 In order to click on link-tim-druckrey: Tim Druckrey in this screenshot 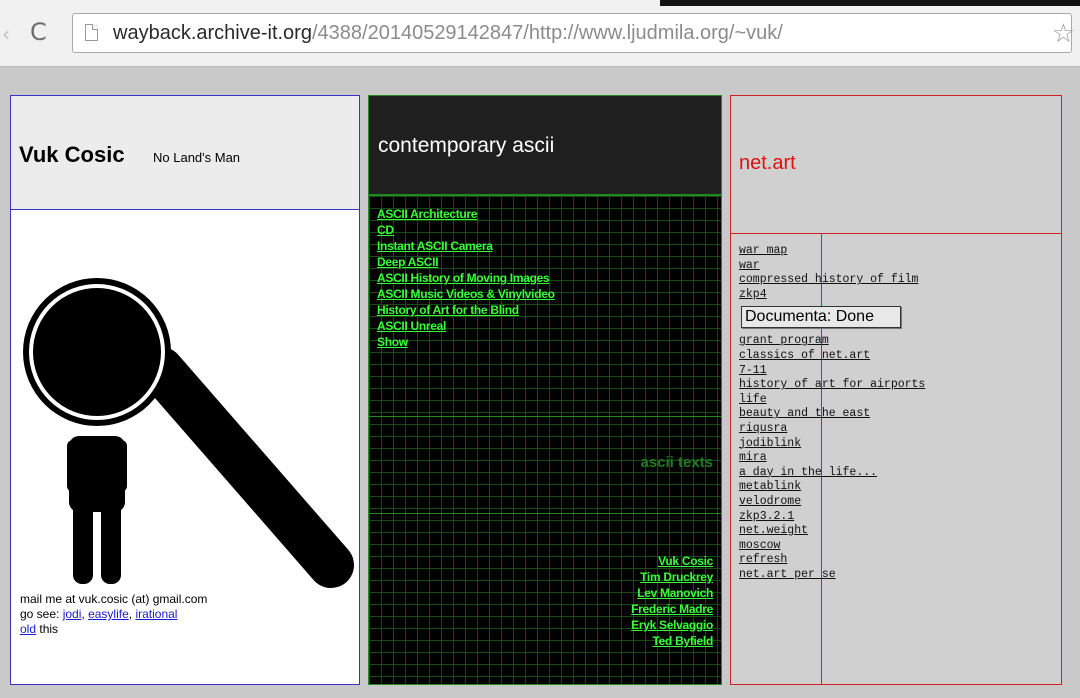, I will do `click(672, 577)`.